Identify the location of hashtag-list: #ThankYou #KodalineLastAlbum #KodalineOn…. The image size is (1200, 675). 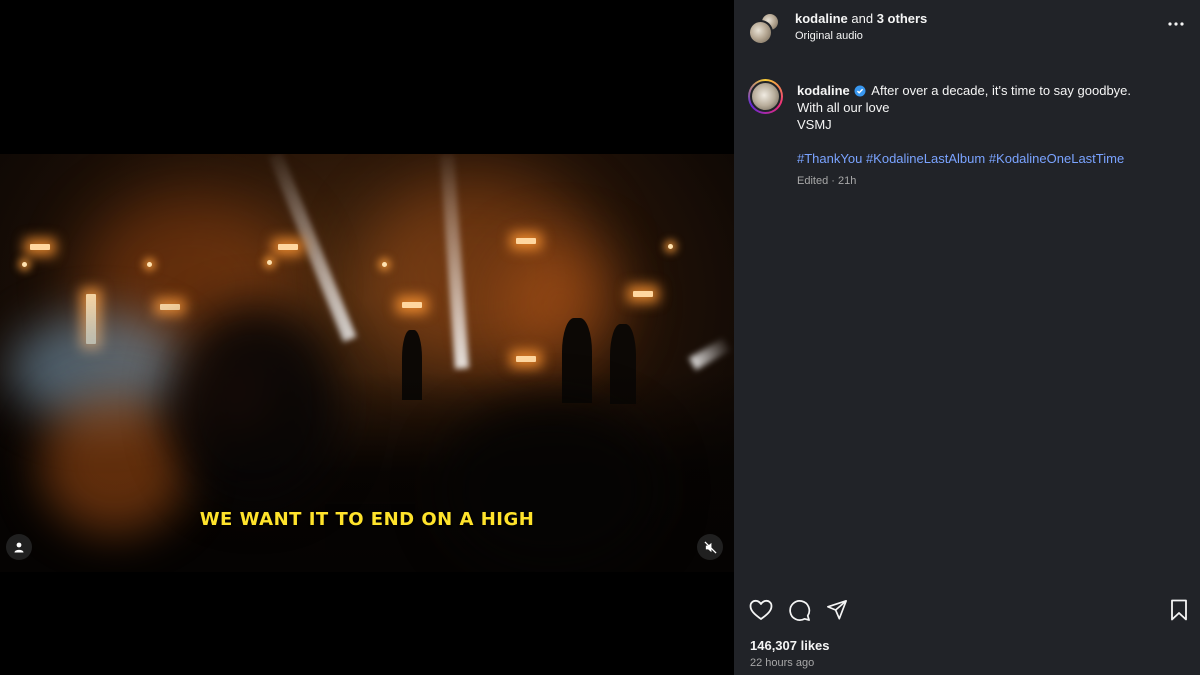
(992, 158).